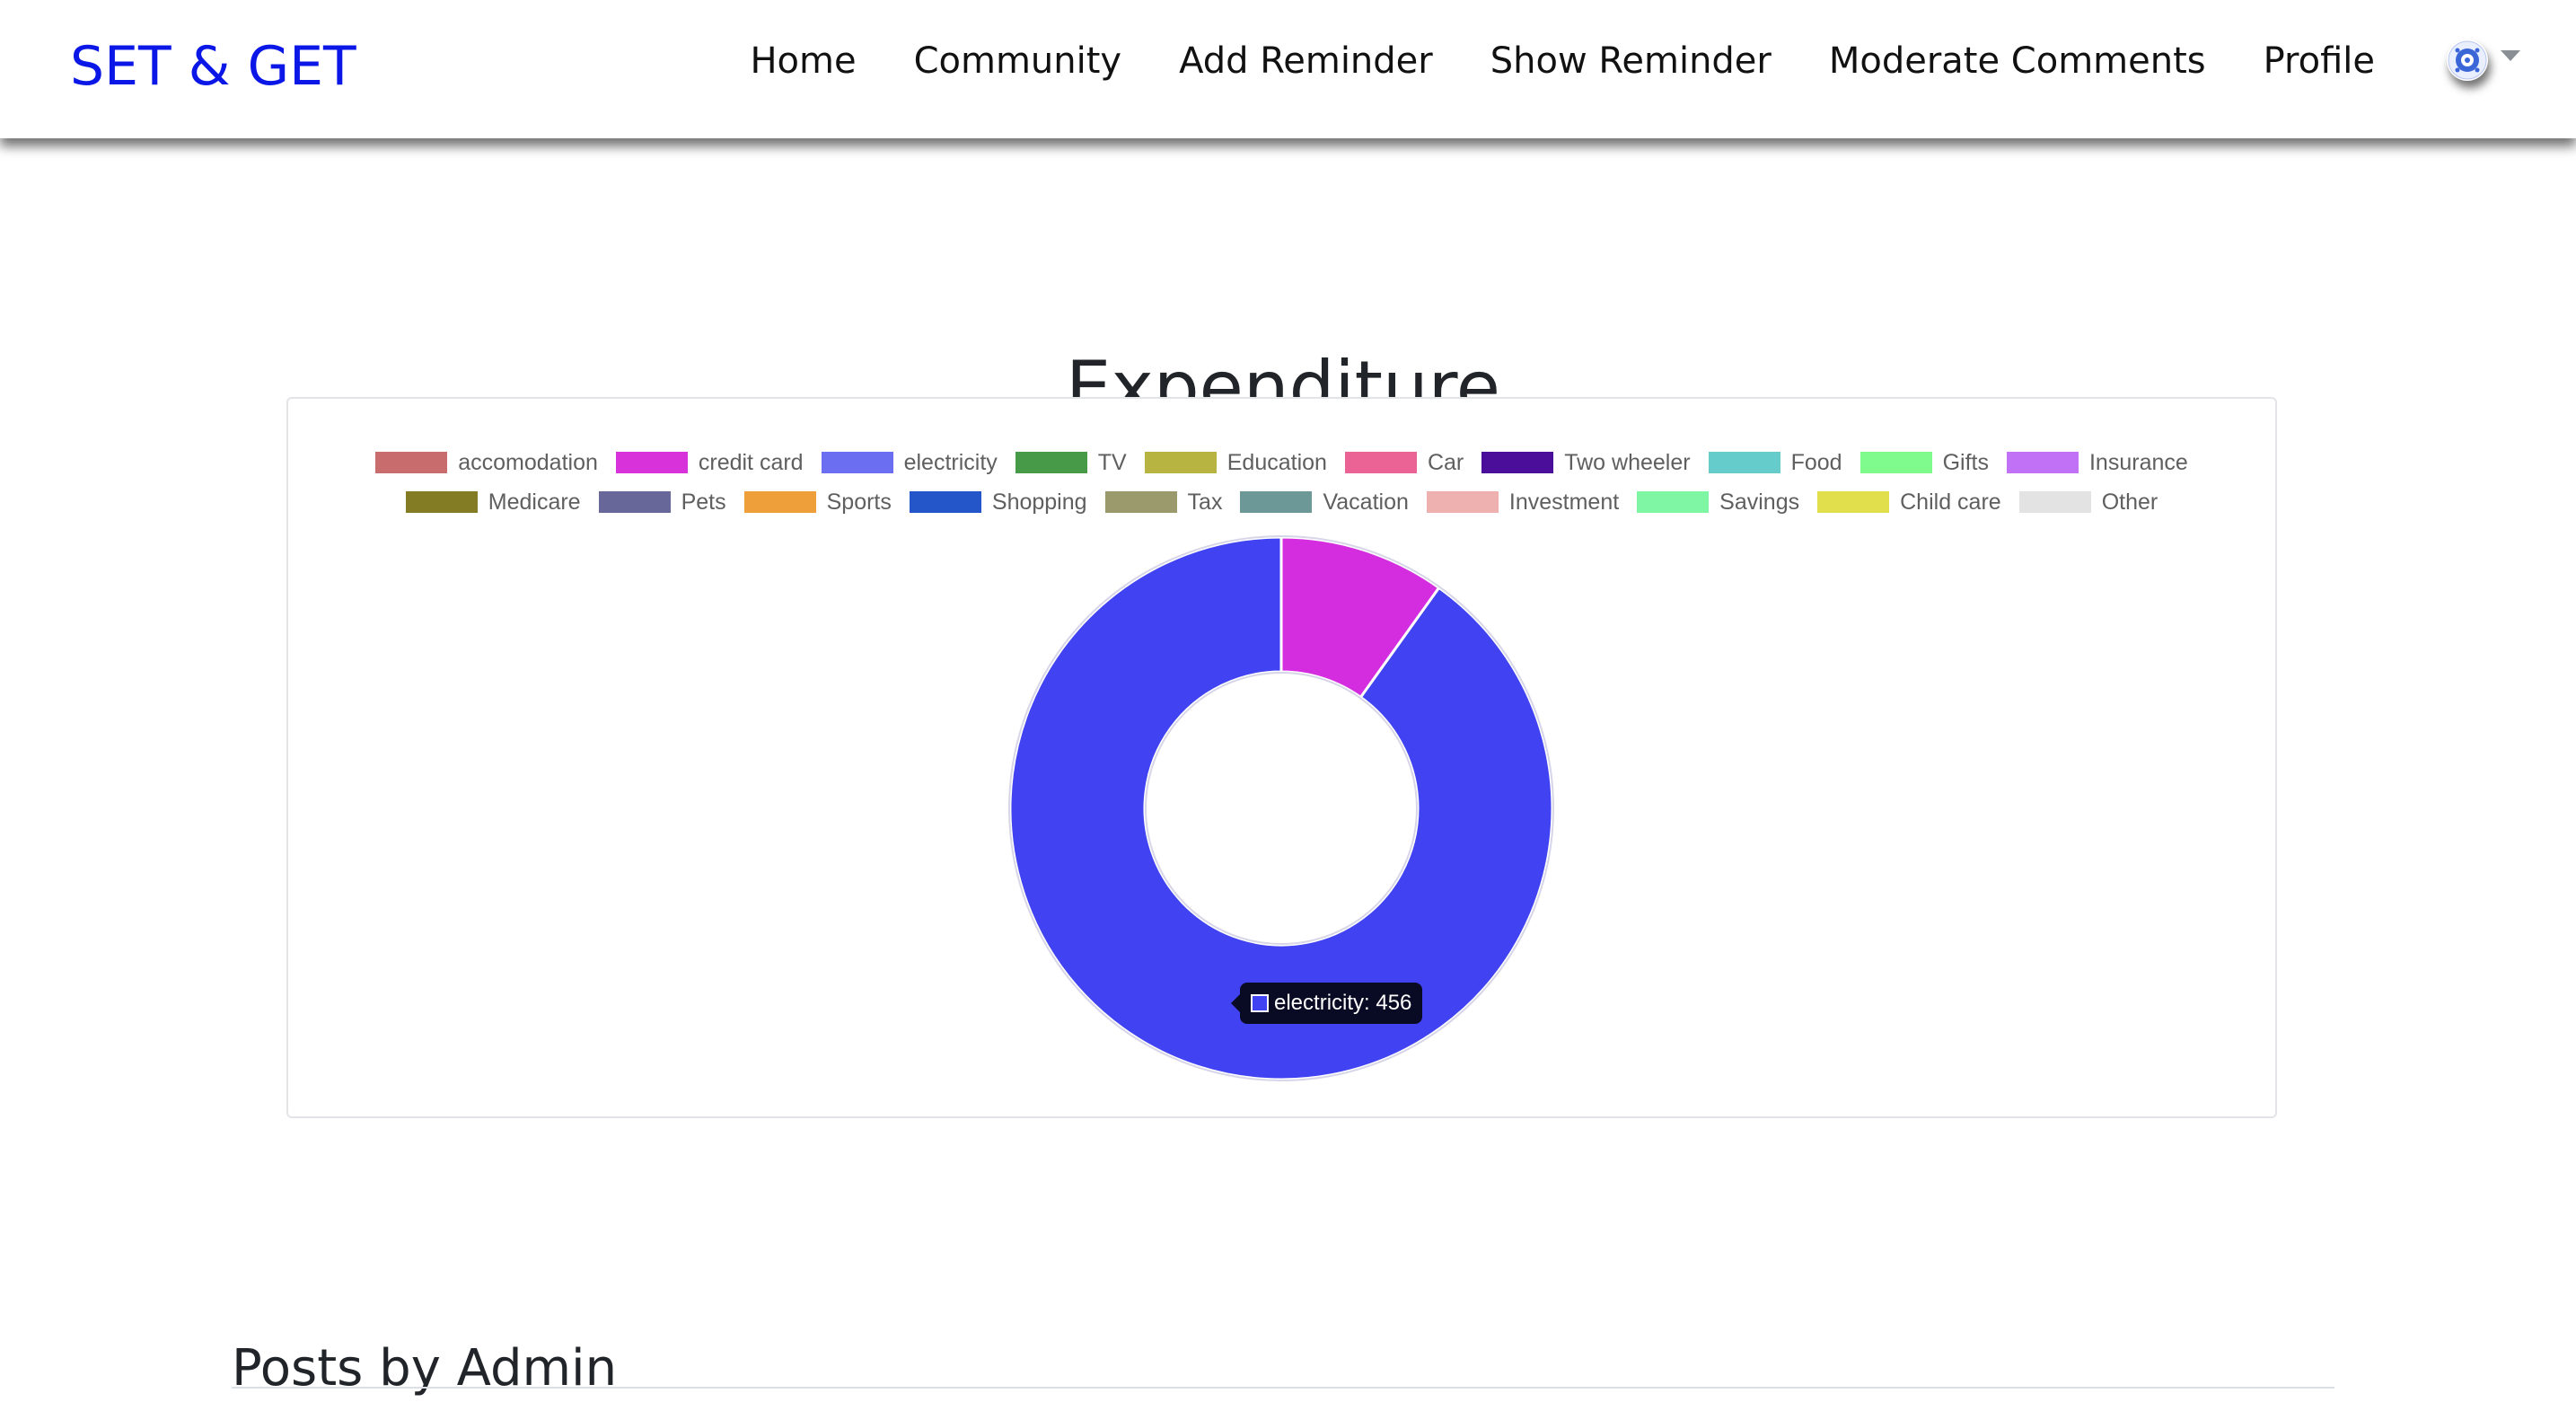 Image resolution: width=2576 pixels, height=1411 pixels. I want to click on nav-link-profile: Profile, so click(2320, 61).